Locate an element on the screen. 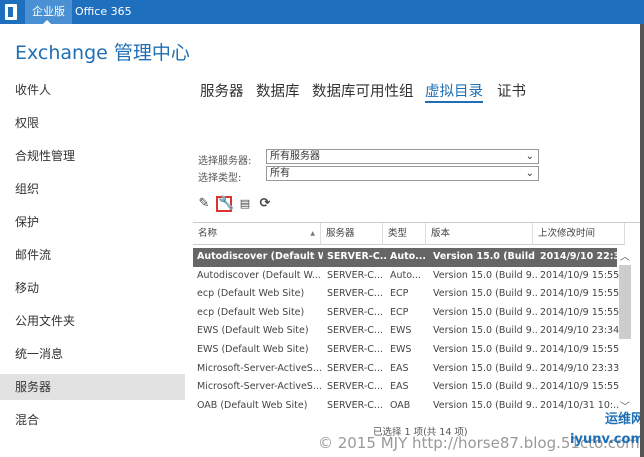 The width and height of the screenshot is (644, 457). reset-icon: ▤ is located at coordinates (245, 204).